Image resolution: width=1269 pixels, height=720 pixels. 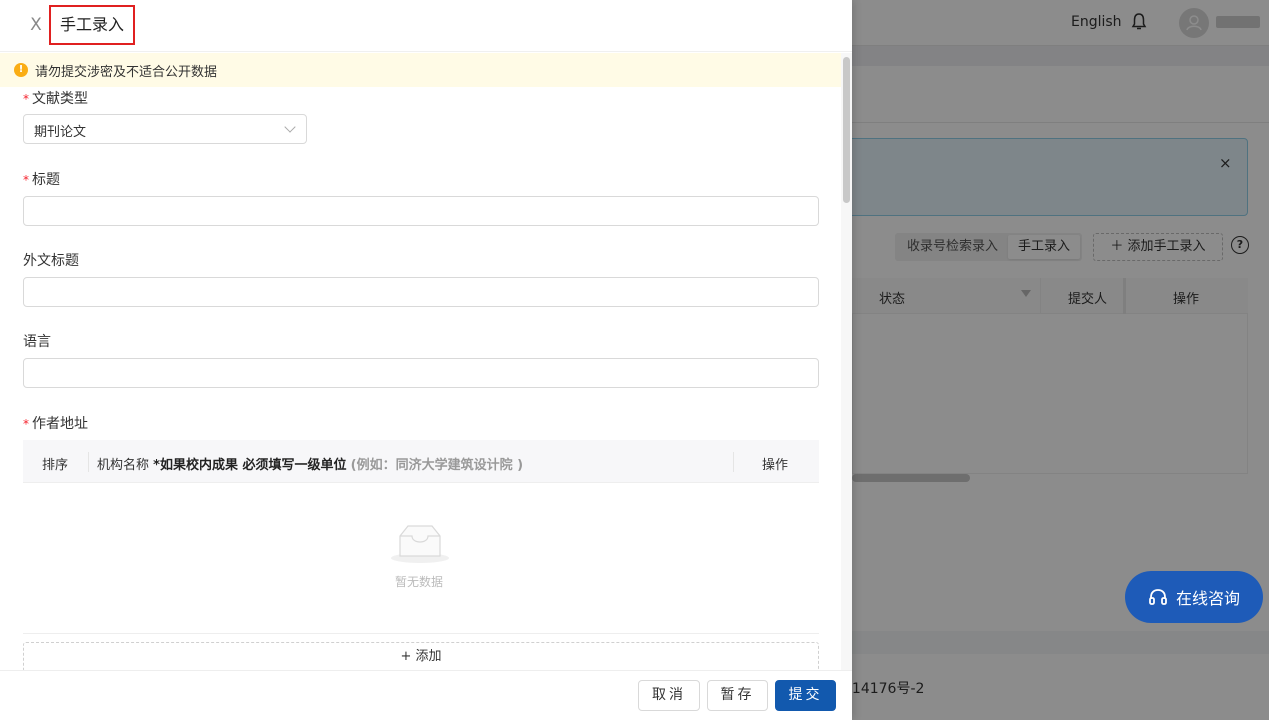 I want to click on column-order: 排序, so click(x=55, y=465).